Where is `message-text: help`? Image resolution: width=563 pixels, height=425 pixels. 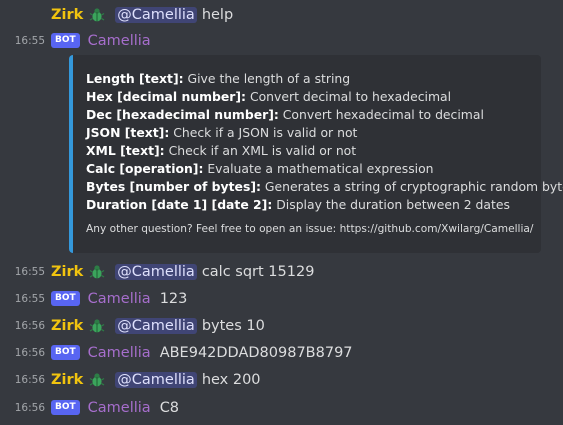
message-text: help is located at coordinates (217, 14).